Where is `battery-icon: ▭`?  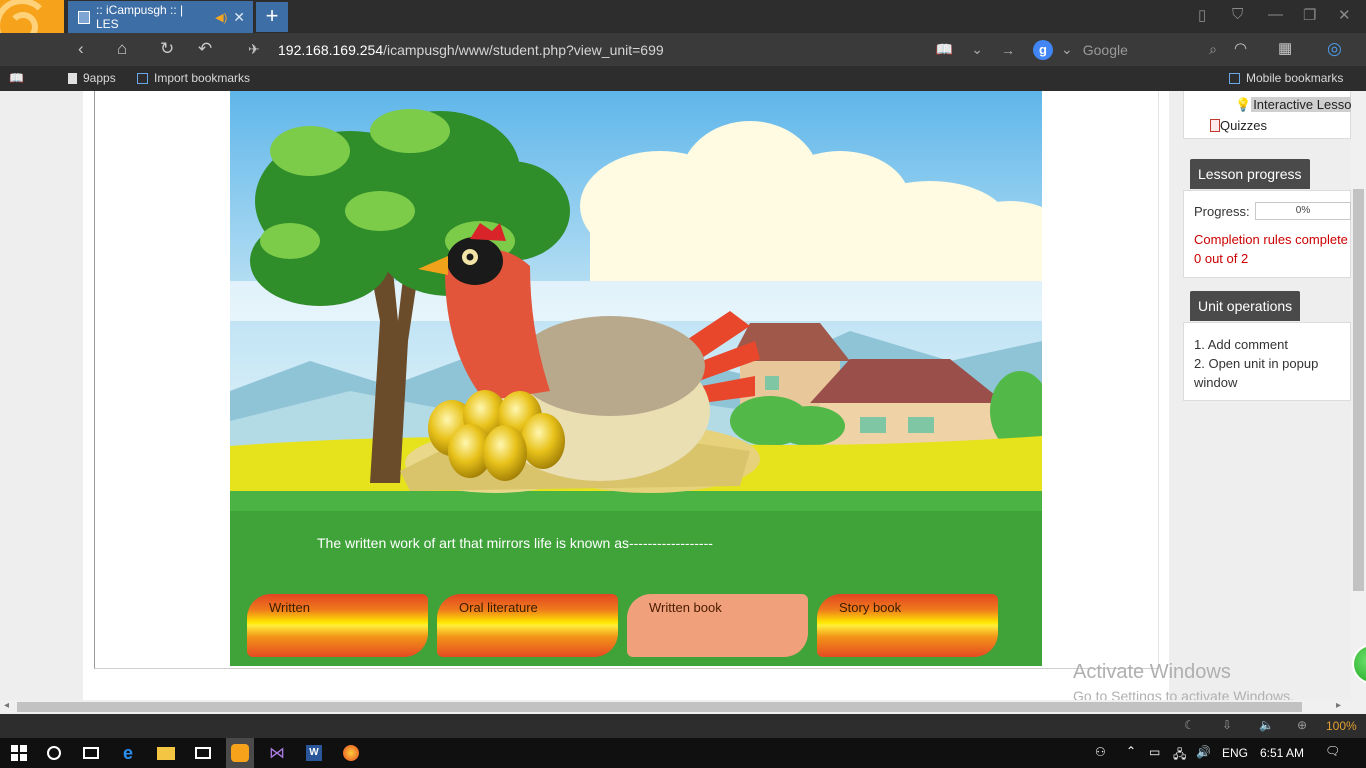 battery-icon: ▭ is located at coordinates (1154, 752).